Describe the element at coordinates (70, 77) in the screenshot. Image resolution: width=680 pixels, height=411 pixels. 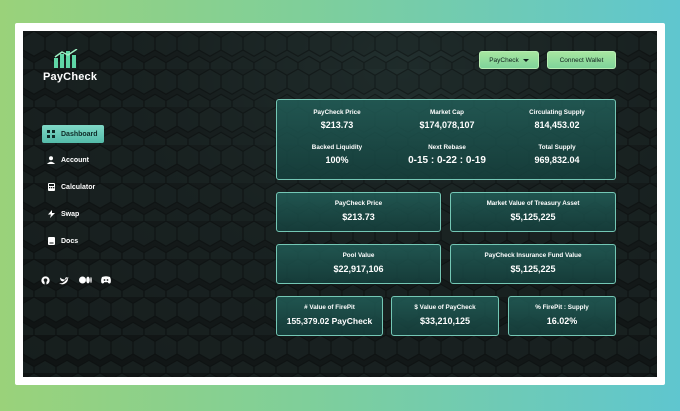
I see `brand-name: PayCheck` at that location.